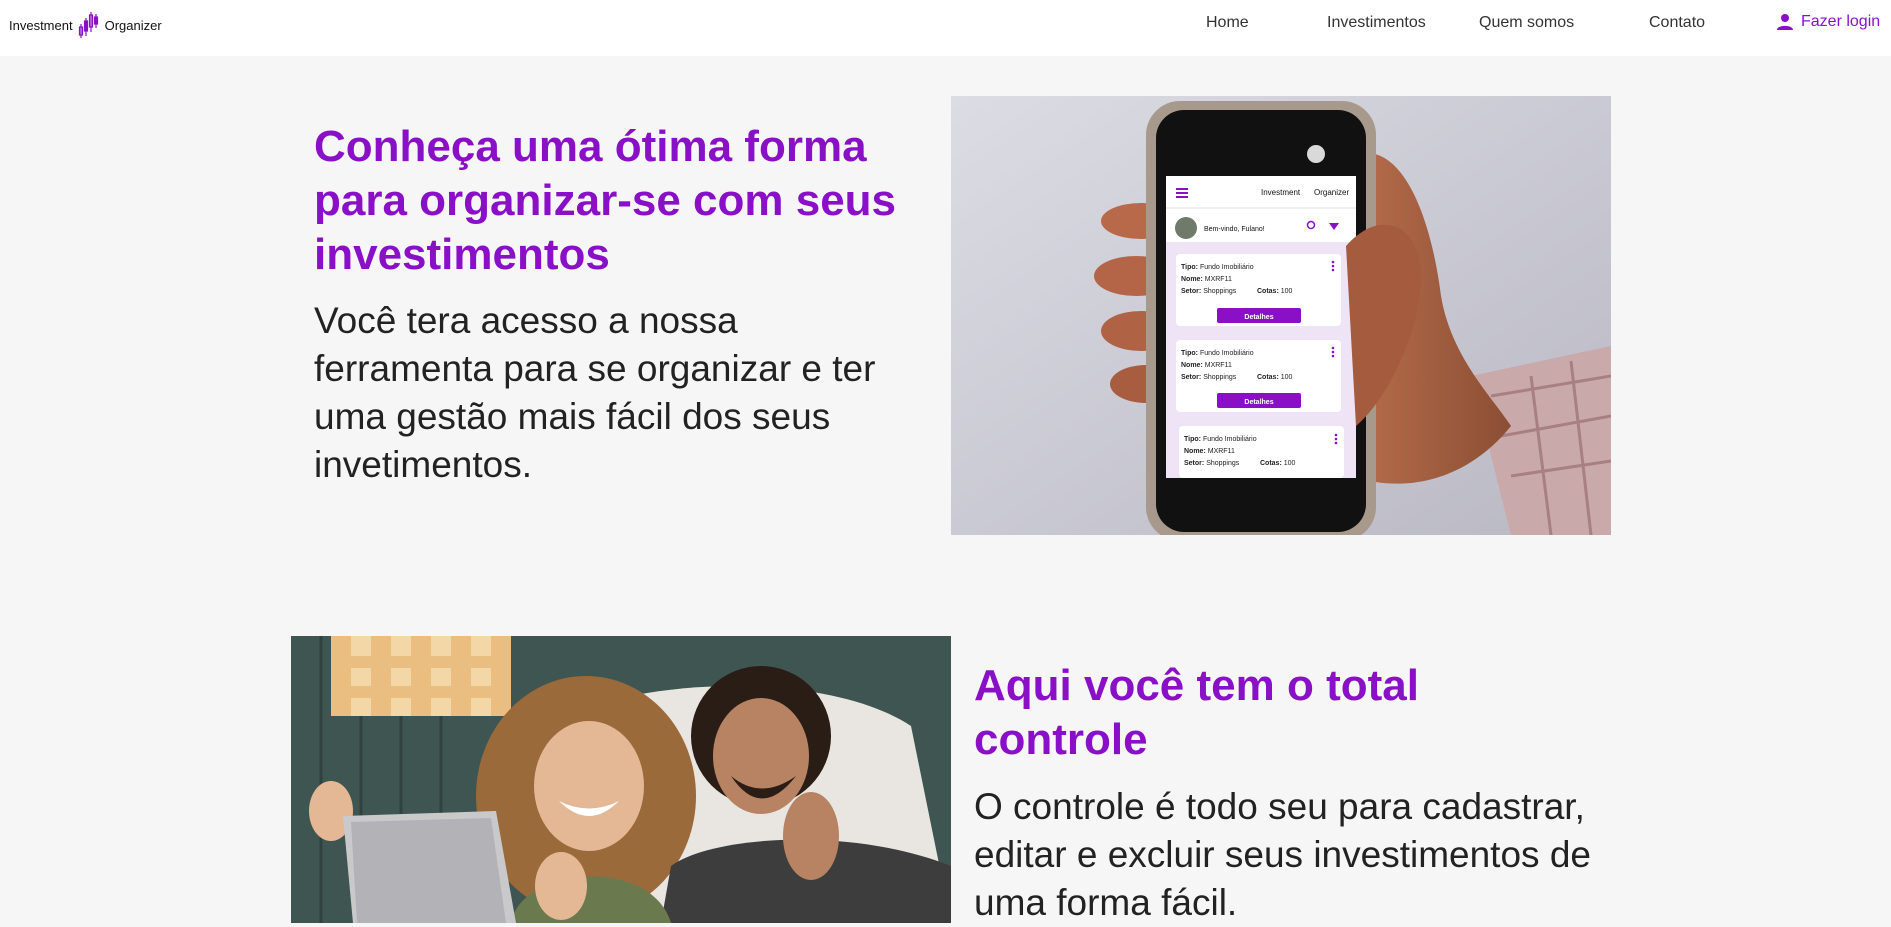 This screenshot has width=1891, height=927. I want to click on nav-investimentos: Investimentos, so click(1376, 23).